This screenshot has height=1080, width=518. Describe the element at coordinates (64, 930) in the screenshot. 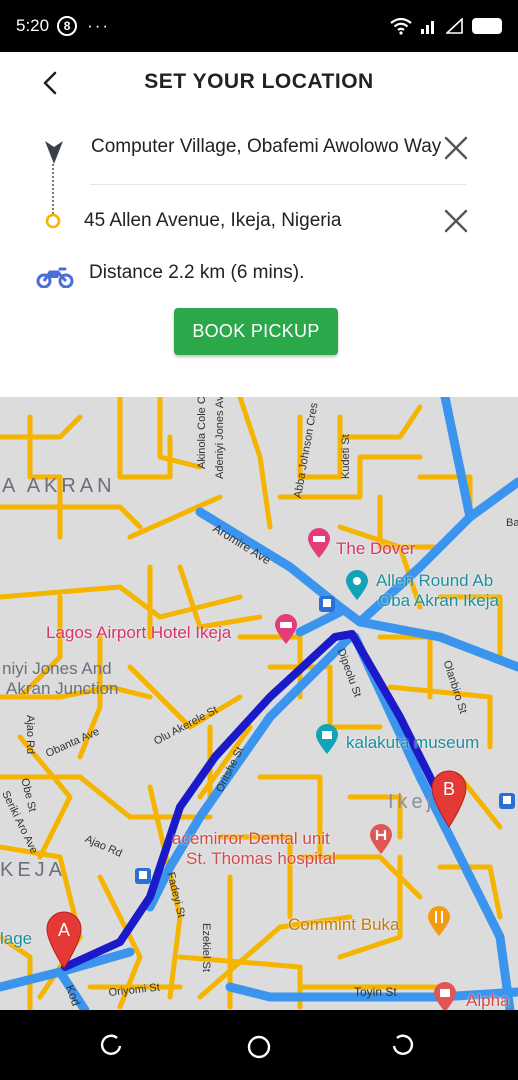

I see `marker-a-label: A` at that location.